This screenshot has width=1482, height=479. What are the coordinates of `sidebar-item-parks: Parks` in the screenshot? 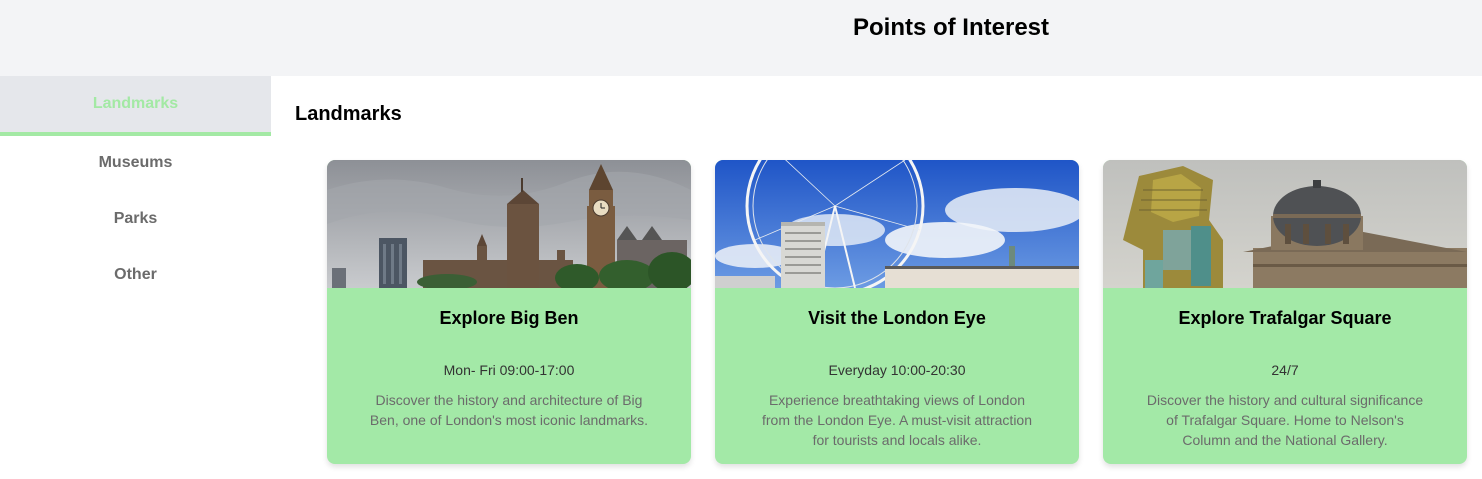 It's located at (135, 219).